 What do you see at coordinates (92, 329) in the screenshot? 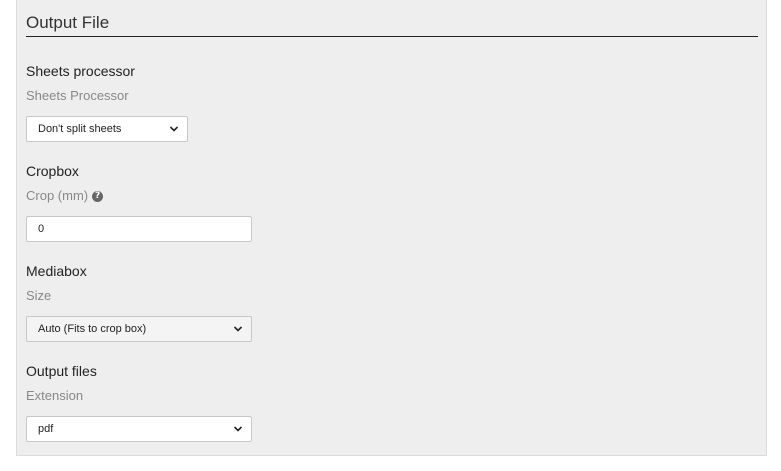
I see `size-select-value: Auto (Fits to crop box)` at bounding box center [92, 329].